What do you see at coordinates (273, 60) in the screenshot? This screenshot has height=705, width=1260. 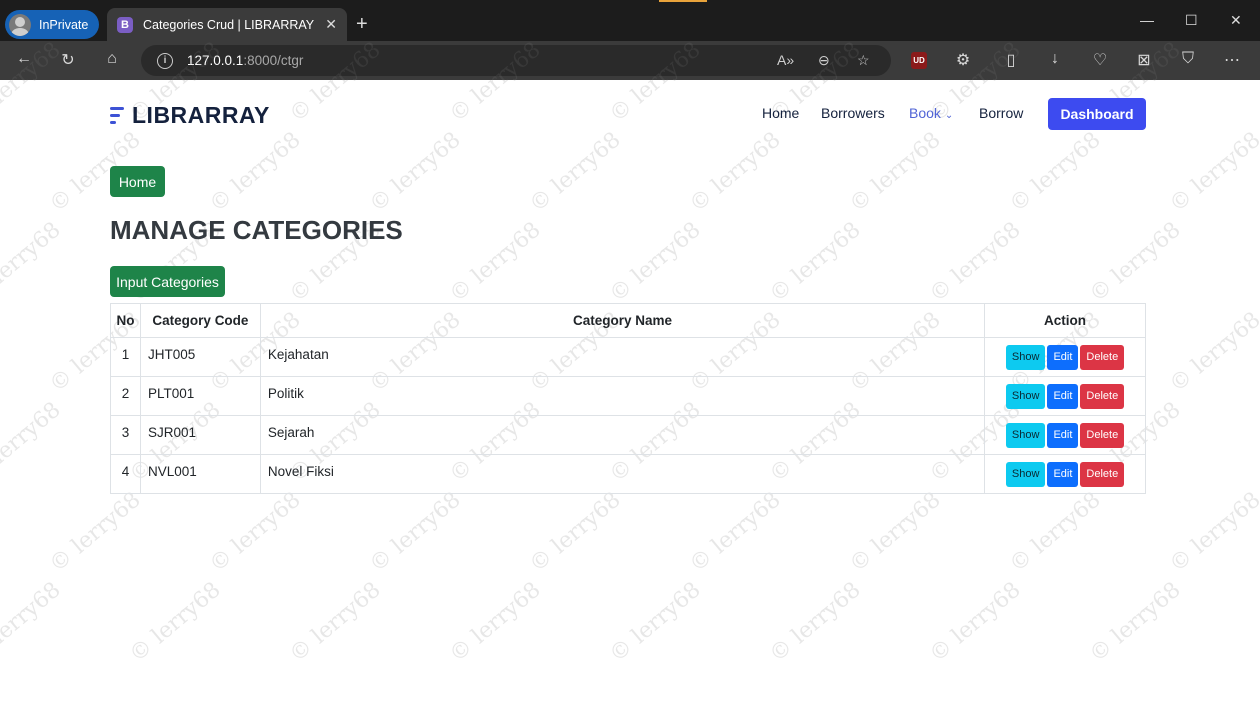 I see `url-path: :8000/ctgr` at bounding box center [273, 60].